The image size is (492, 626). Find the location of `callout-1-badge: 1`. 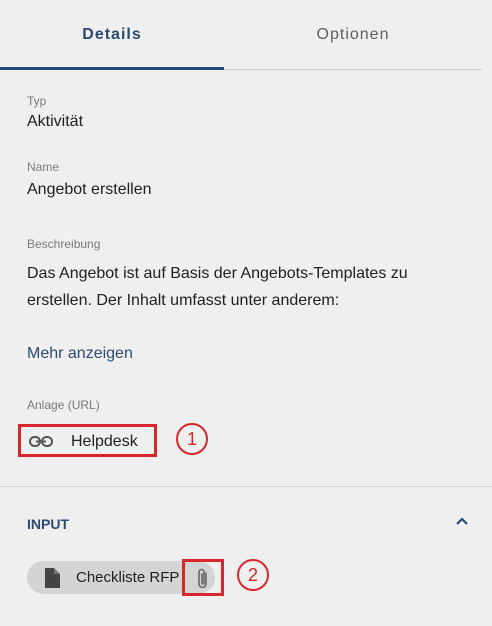

callout-1-badge: 1 is located at coordinates (192, 439).